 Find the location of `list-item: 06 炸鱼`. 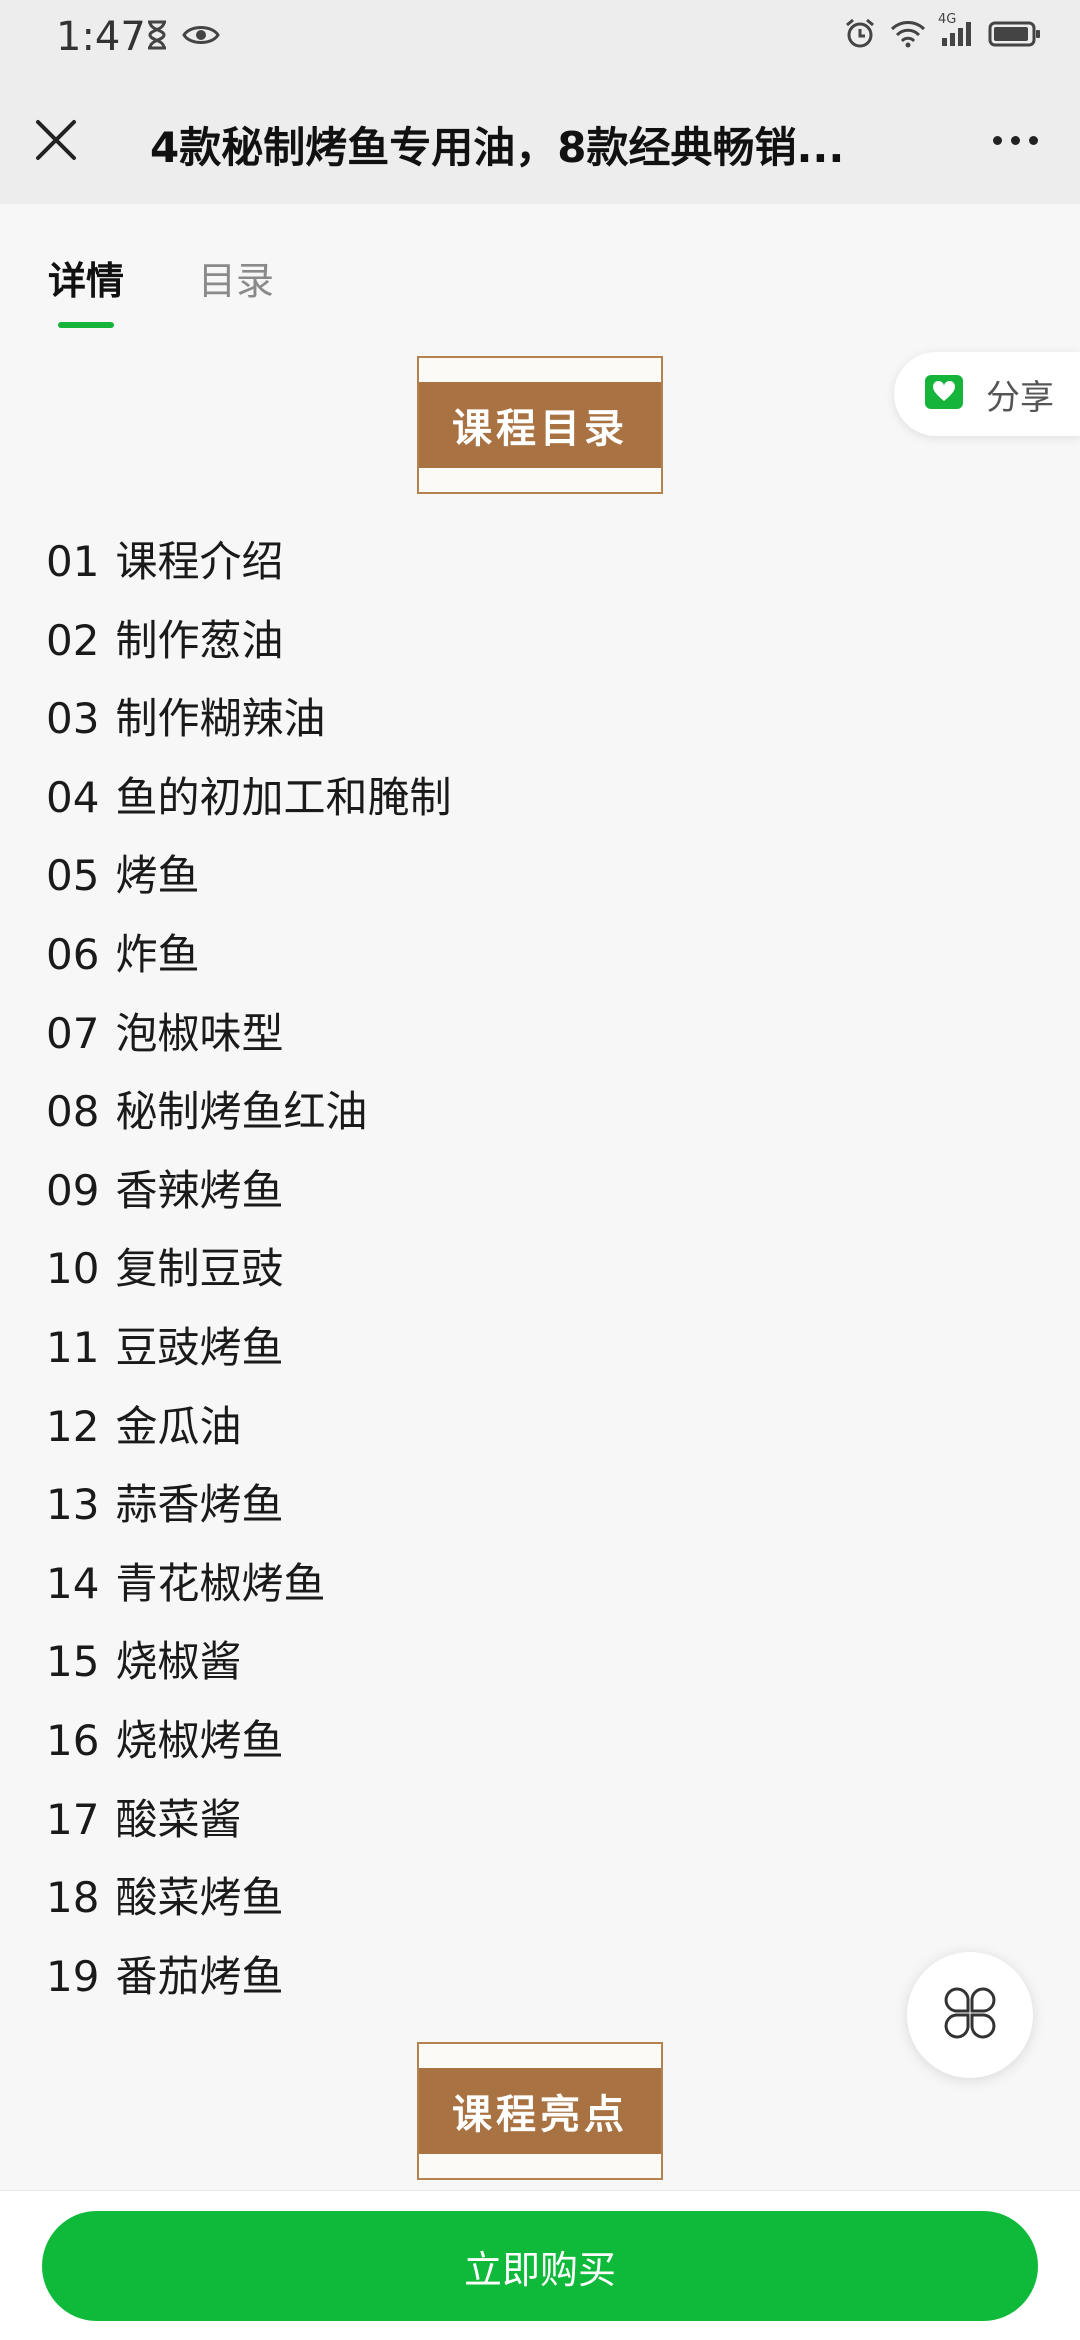

list-item: 06 炸鱼 is located at coordinates (496, 960).